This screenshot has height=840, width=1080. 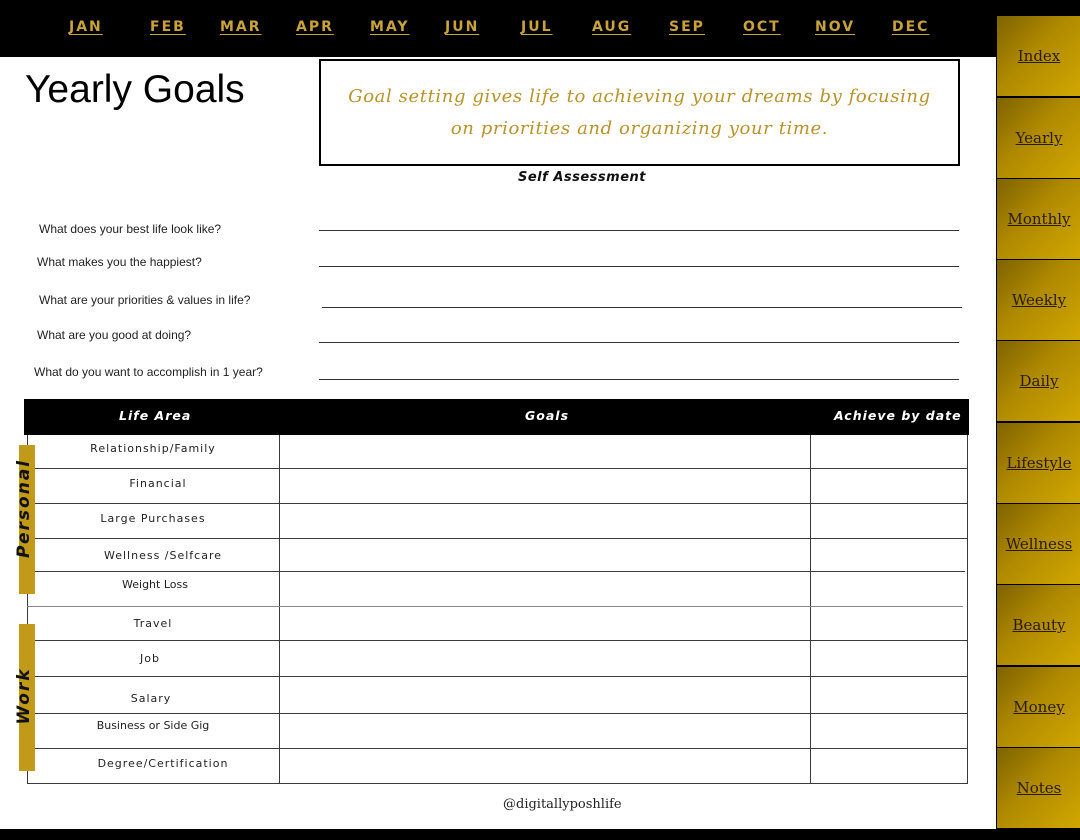 I want to click on tab-notes: Notes, so click(x=1038, y=788).